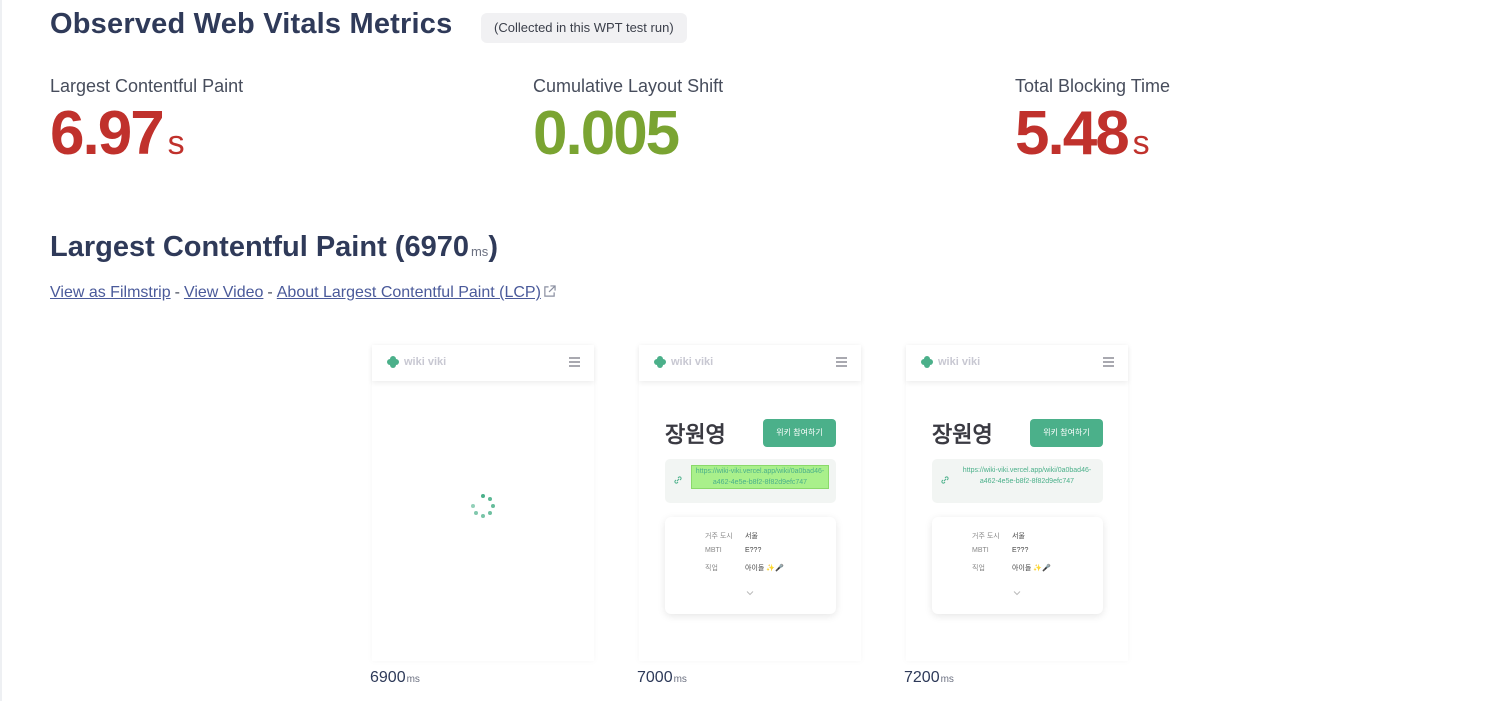 This screenshot has height=701, width=1491. What do you see at coordinates (117, 133) in the screenshot?
I see `metric-value: 6.97 s` at bounding box center [117, 133].